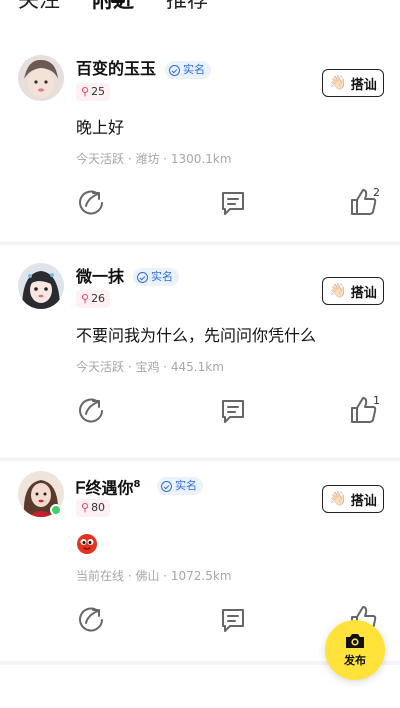 The width and height of the screenshot is (400, 708). Describe the element at coordinates (116, 69) in the screenshot. I see `username: 百变的玉玉` at that location.